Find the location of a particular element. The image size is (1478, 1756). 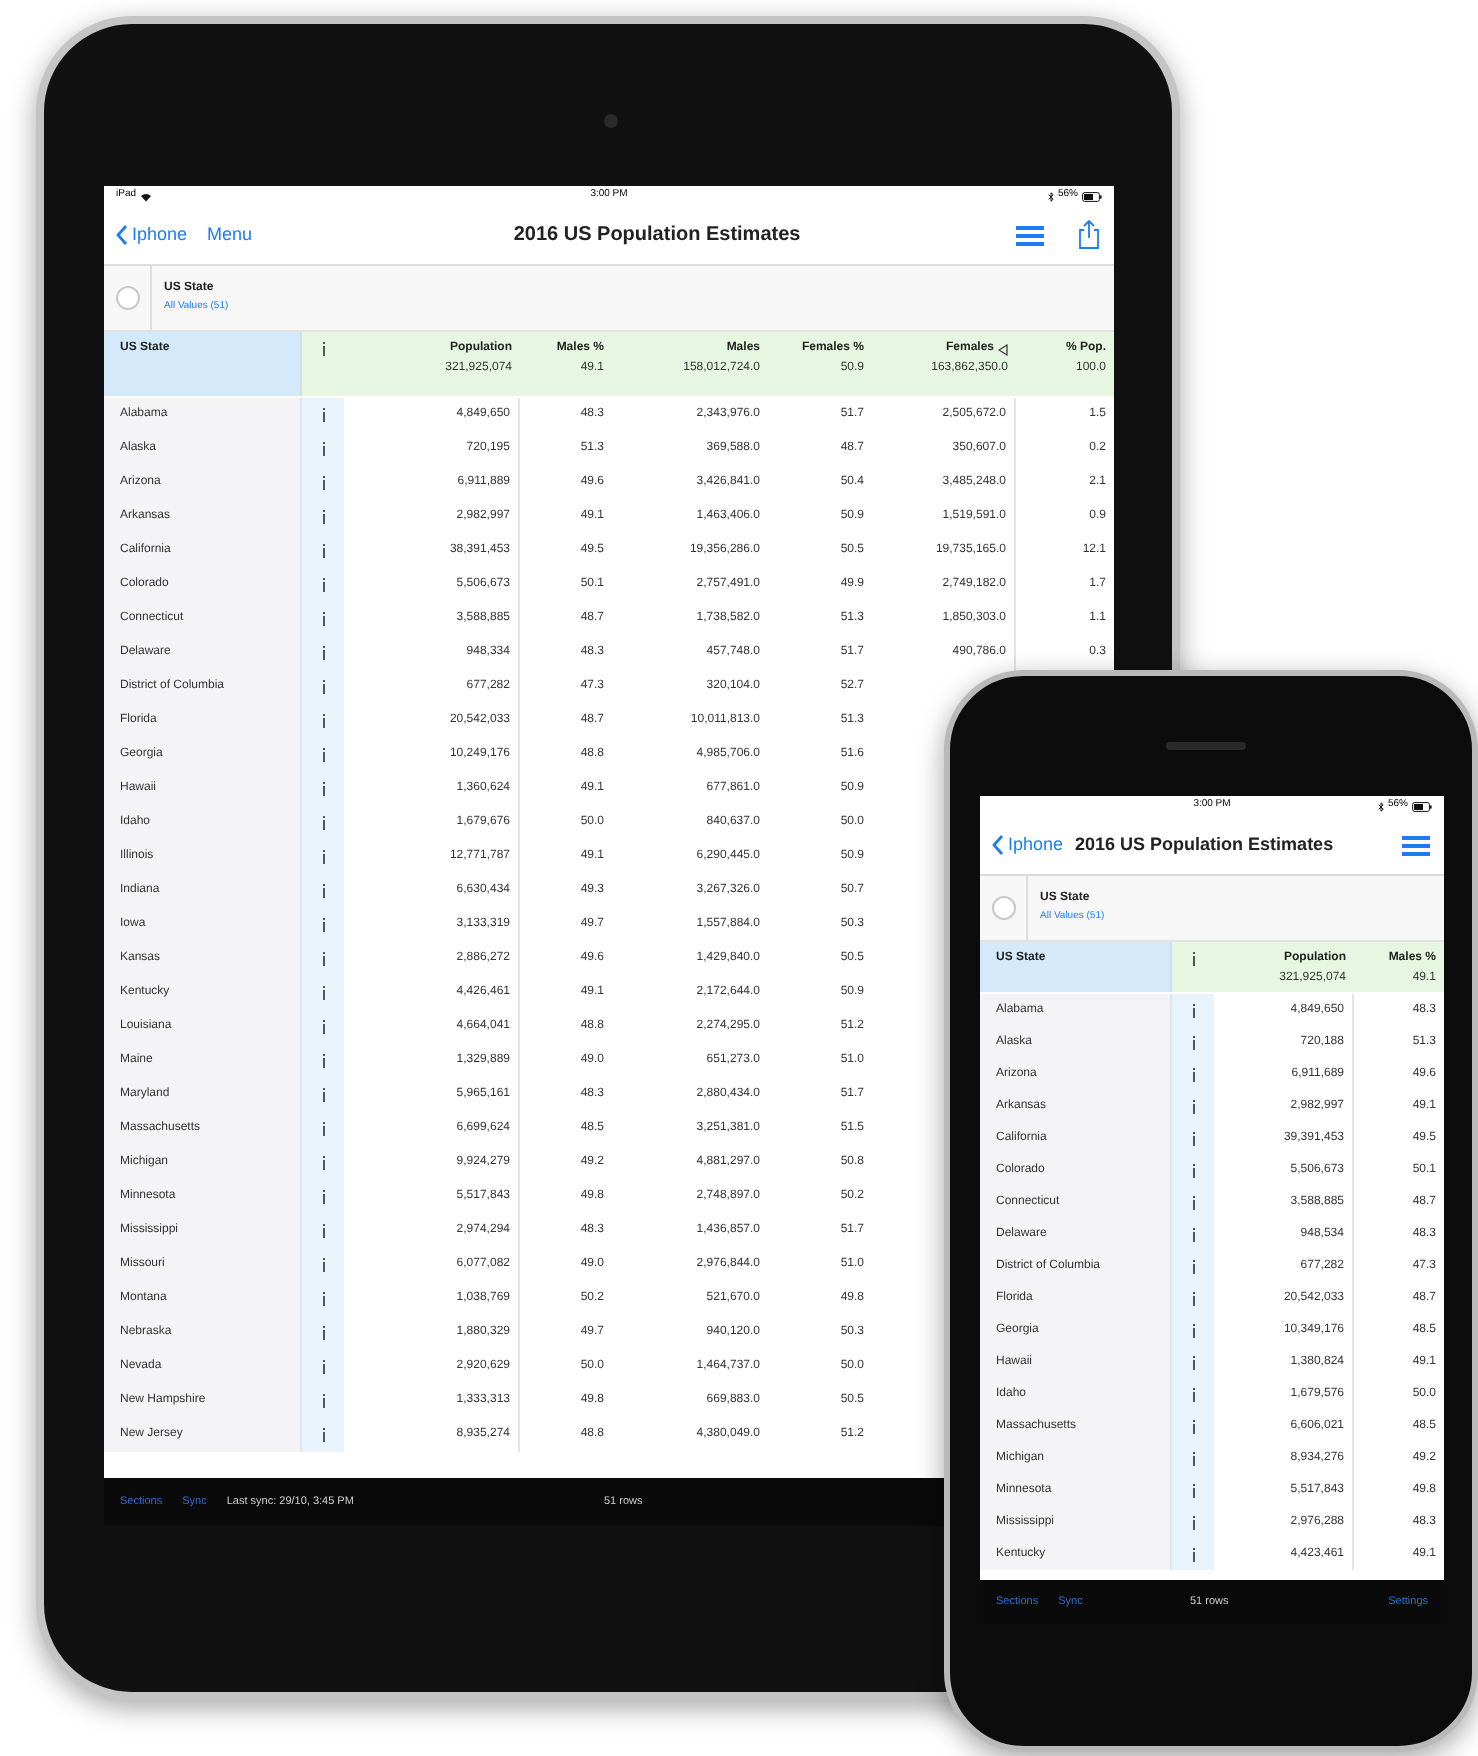

menu-link: Menu is located at coordinates (230, 235).